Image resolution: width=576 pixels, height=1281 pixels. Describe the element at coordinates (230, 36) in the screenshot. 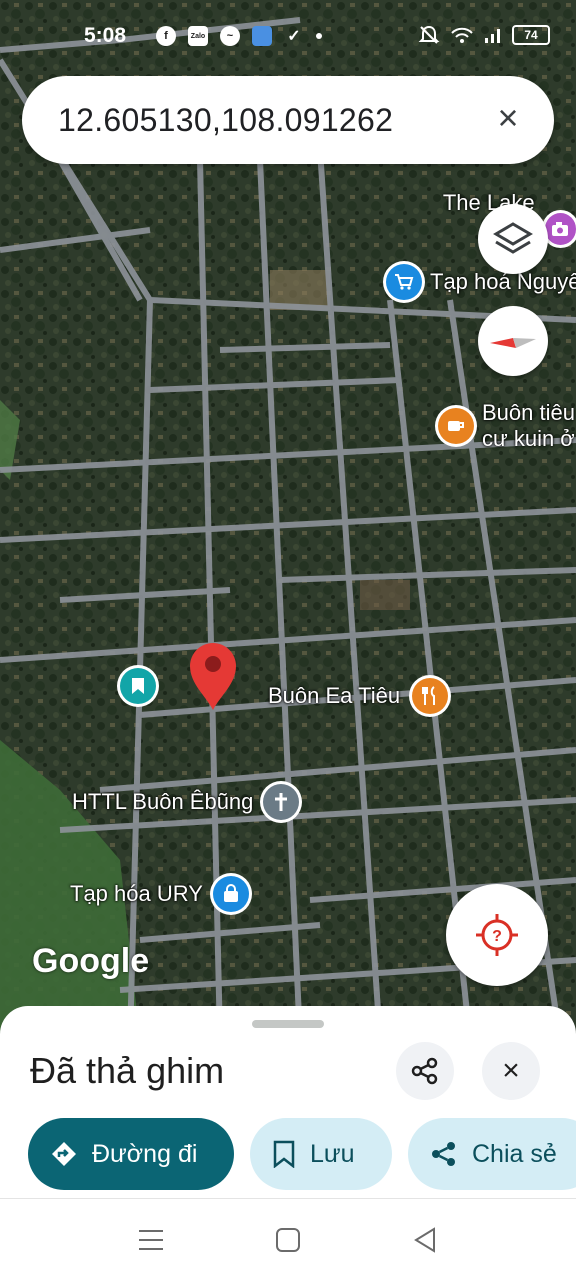

I see `messenger-icon: ~` at that location.